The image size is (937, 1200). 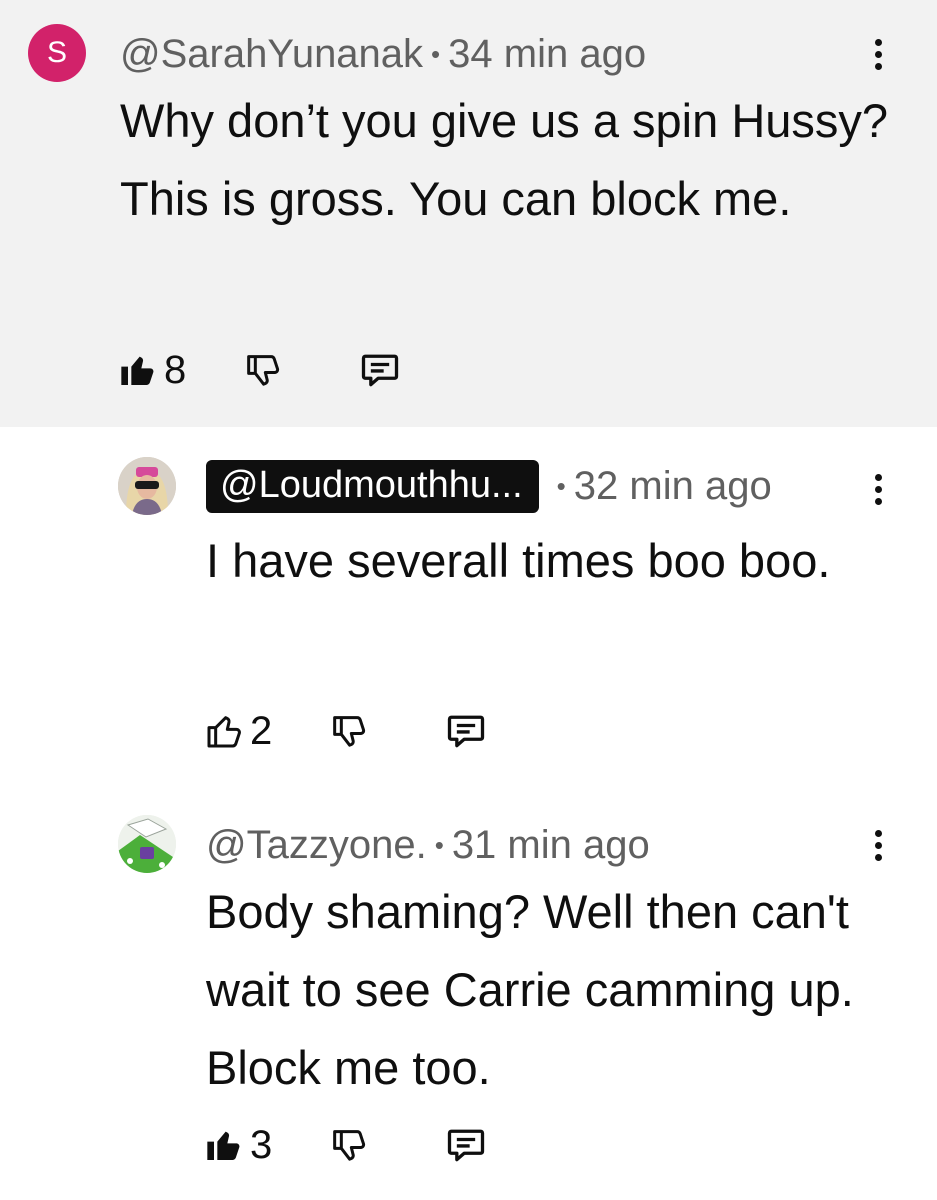 What do you see at coordinates (547, 54) in the screenshot?
I see `timestamp: 34 min ago` at bounding box center [547, 54].